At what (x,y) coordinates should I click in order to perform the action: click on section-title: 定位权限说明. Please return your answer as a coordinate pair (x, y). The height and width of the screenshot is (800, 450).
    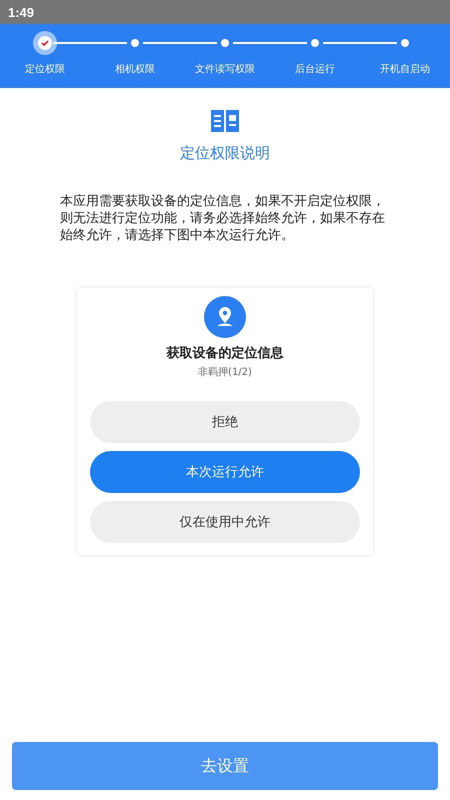
    Looking at the image, I should click on (225, 153).